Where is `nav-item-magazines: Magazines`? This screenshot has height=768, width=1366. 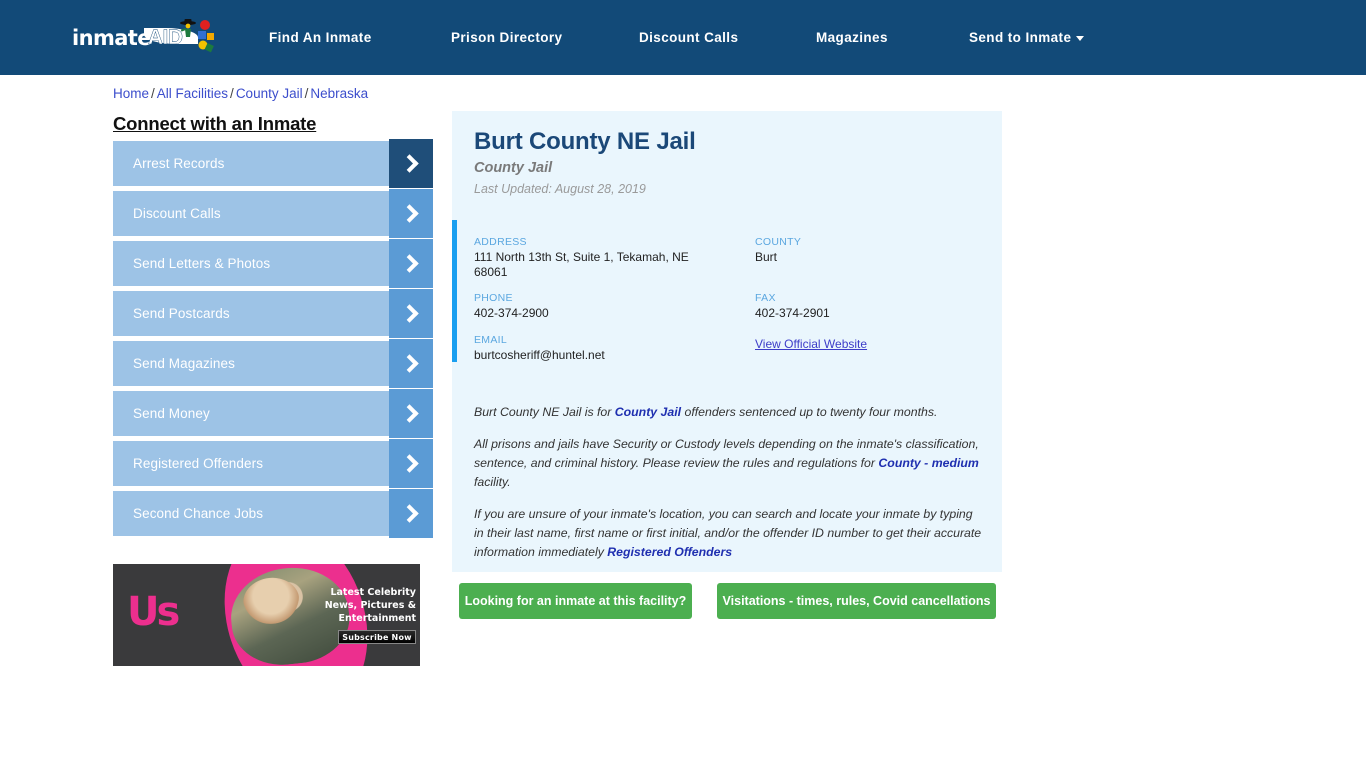 nav-item-magazines: Magazines is located at coordinates (852, 37).